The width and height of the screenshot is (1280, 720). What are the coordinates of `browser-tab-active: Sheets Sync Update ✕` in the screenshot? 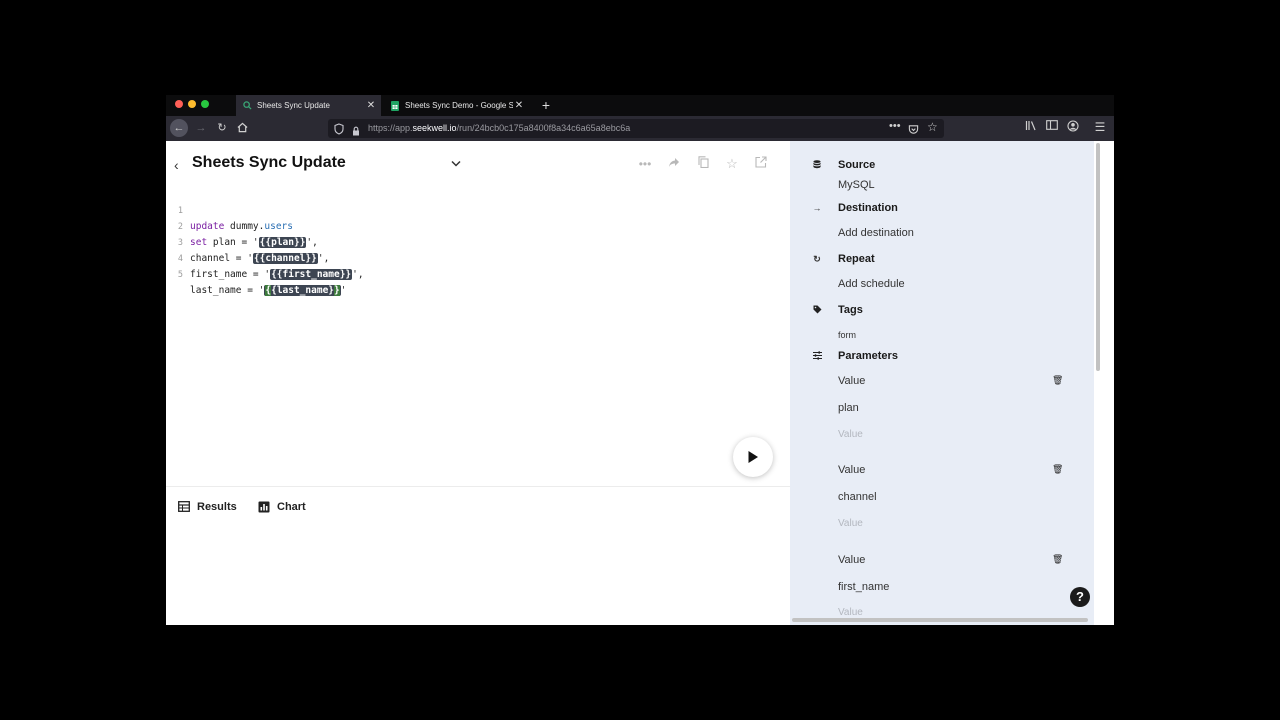 It's located at (308, 105).